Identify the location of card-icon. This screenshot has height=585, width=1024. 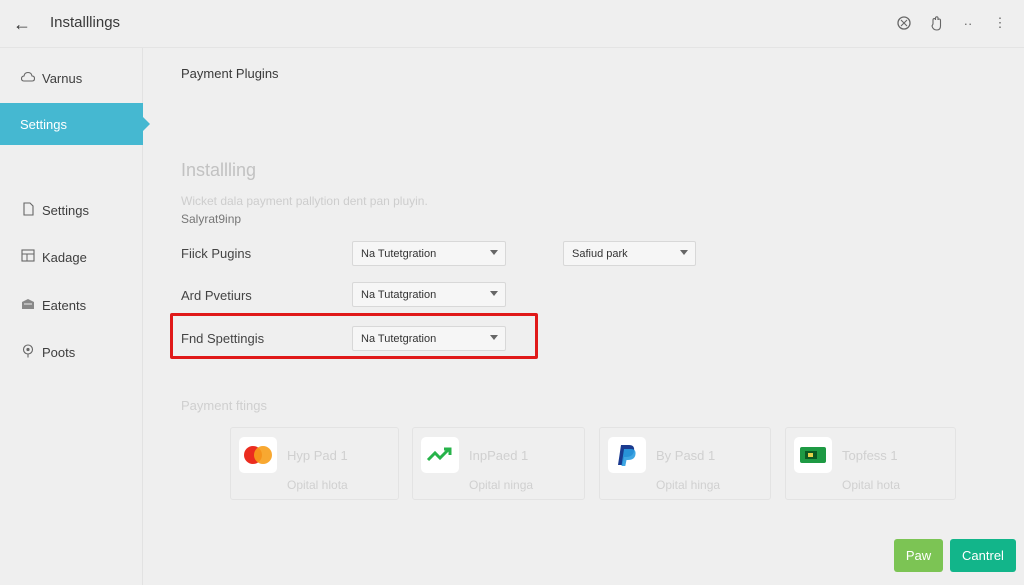
(813, 455).